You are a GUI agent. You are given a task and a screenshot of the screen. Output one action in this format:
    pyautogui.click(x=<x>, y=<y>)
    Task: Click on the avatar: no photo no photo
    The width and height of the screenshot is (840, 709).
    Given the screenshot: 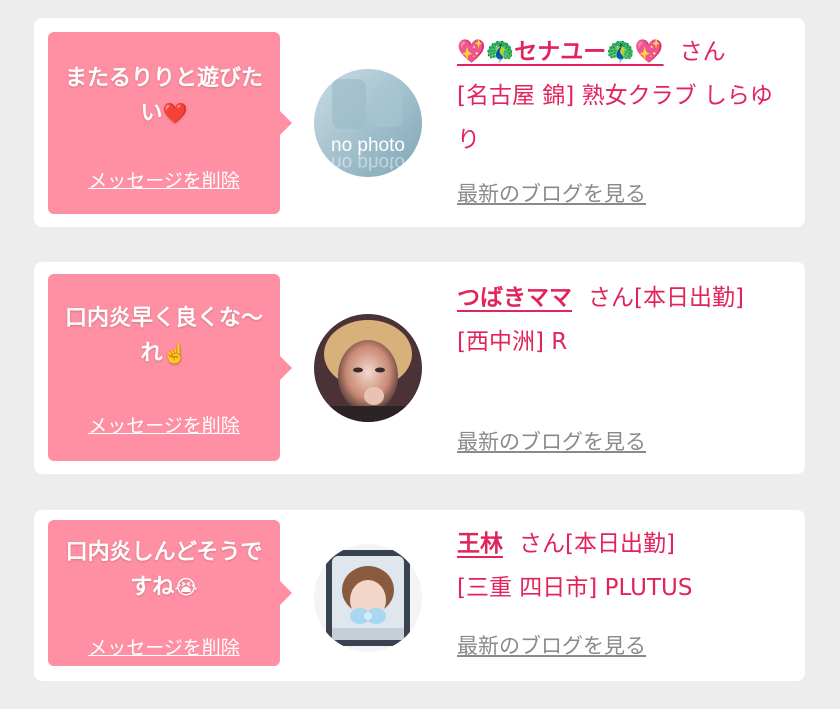 What is the action you would take?
    pyautogui.click(x=368, y=123)
    